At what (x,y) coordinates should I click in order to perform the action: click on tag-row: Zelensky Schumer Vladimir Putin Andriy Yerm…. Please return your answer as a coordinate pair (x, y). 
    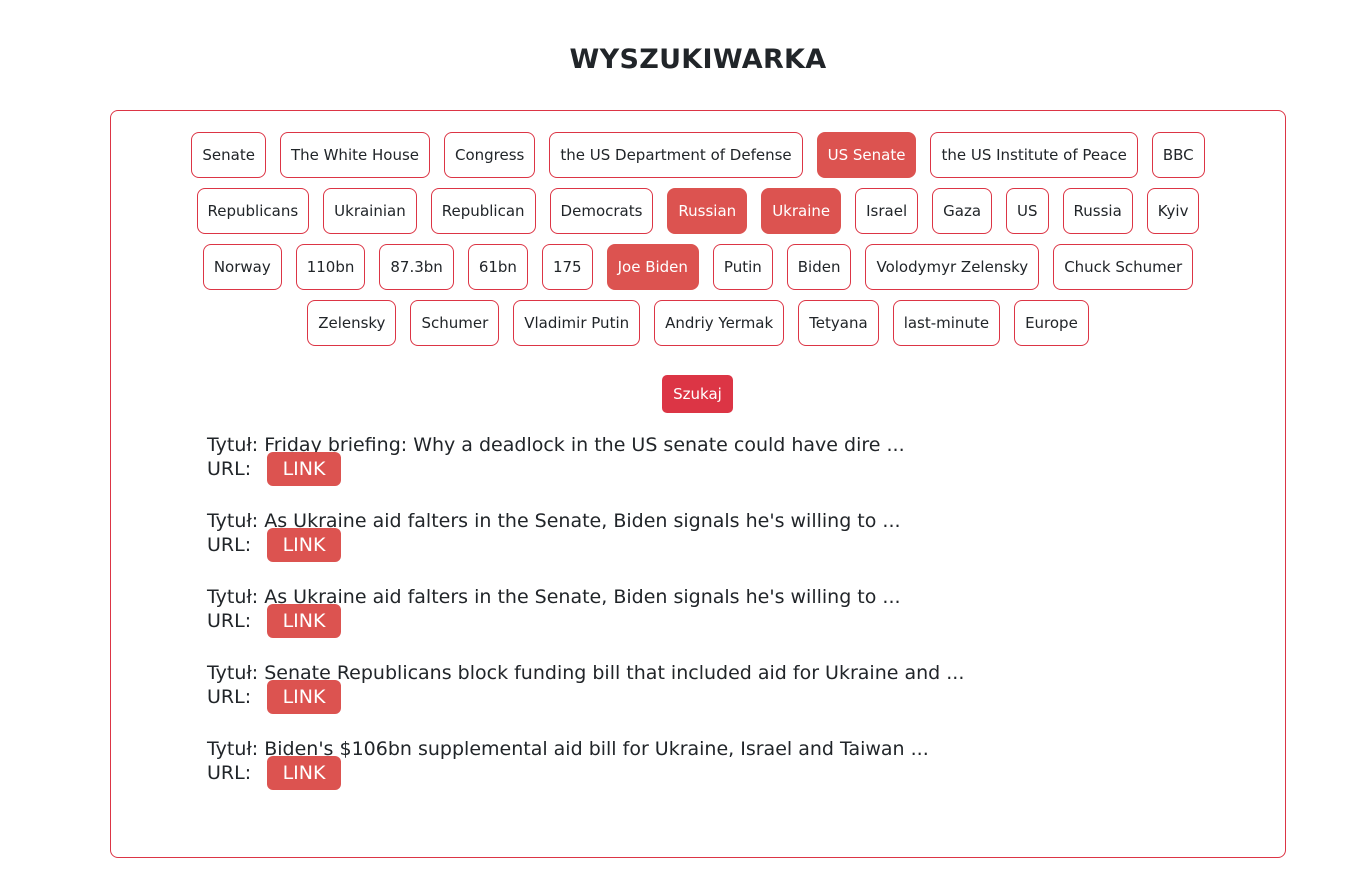
    Looking at the image, I should click on (698, 323).